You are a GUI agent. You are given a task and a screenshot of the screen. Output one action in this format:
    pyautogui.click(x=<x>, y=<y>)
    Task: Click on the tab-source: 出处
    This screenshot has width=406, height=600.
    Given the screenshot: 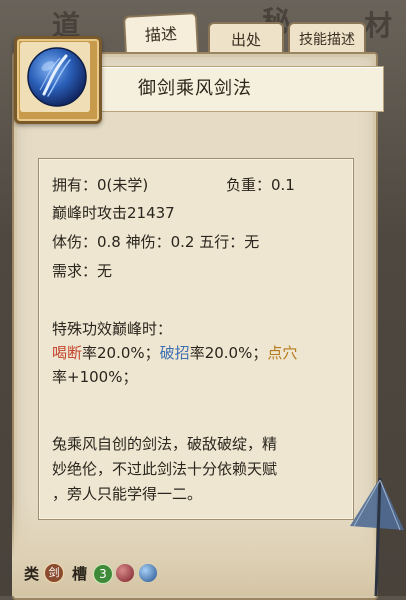 What is the action you would take?
    pyautogui.click(x=246, y=39)
    